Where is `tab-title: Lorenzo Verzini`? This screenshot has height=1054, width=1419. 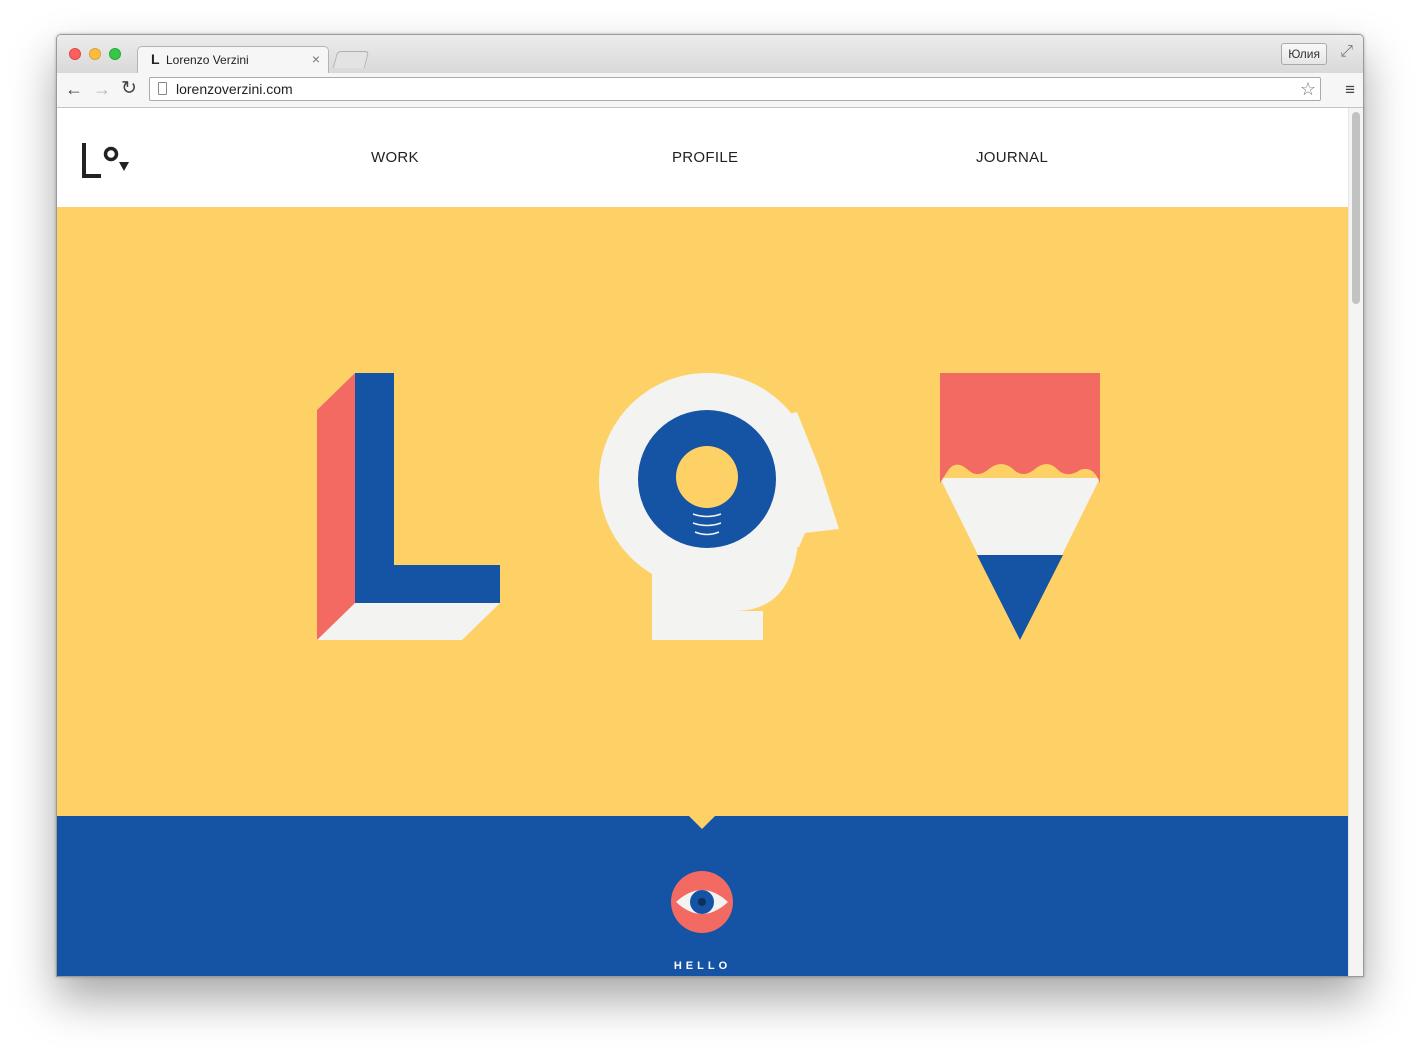 tab-title: Lorenzo Verzini is located at coordinates (207, 60).